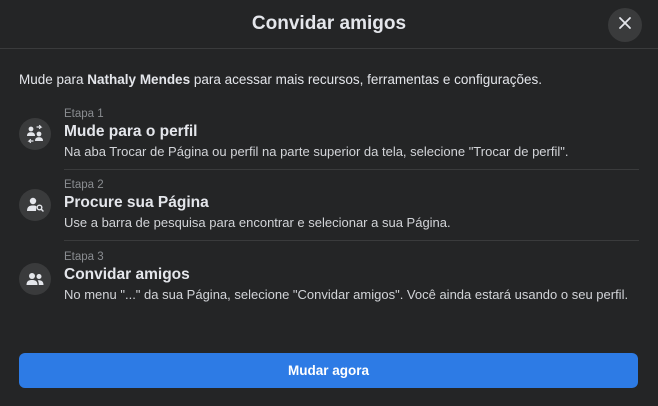 The width and height of the screenshot is (658, 406). I want to click on intro-prefix: Mude para, so click(53, 79).